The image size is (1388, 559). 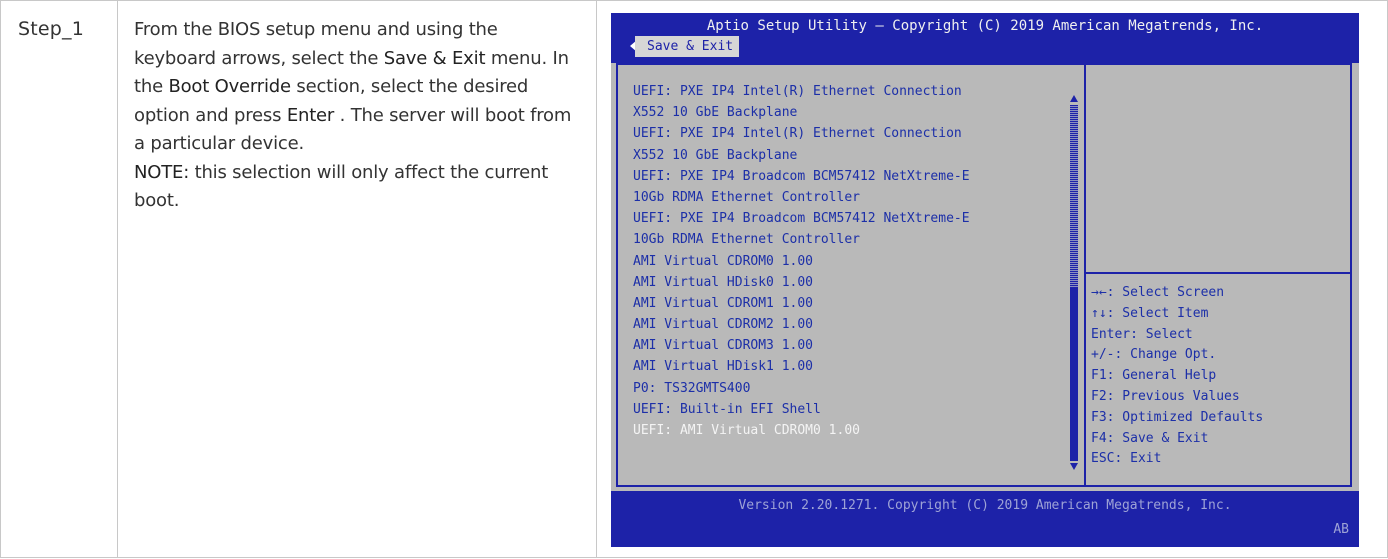 I want to click on key-help-item: ↑↓: Select Item, so click(x=1150, y=313).